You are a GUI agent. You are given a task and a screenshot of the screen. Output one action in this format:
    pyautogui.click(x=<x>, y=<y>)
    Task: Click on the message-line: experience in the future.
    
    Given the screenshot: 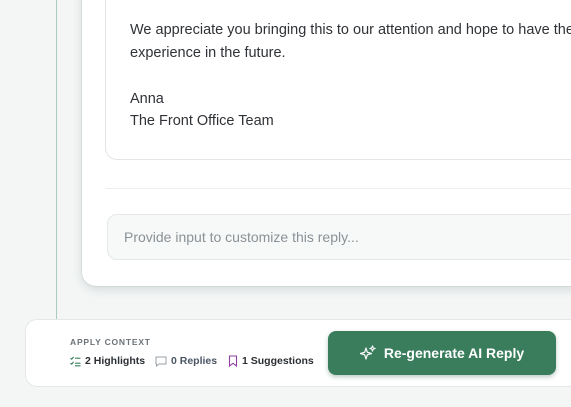 What is the action you would take?
    pyautogui.click(x=208, y=53)
    